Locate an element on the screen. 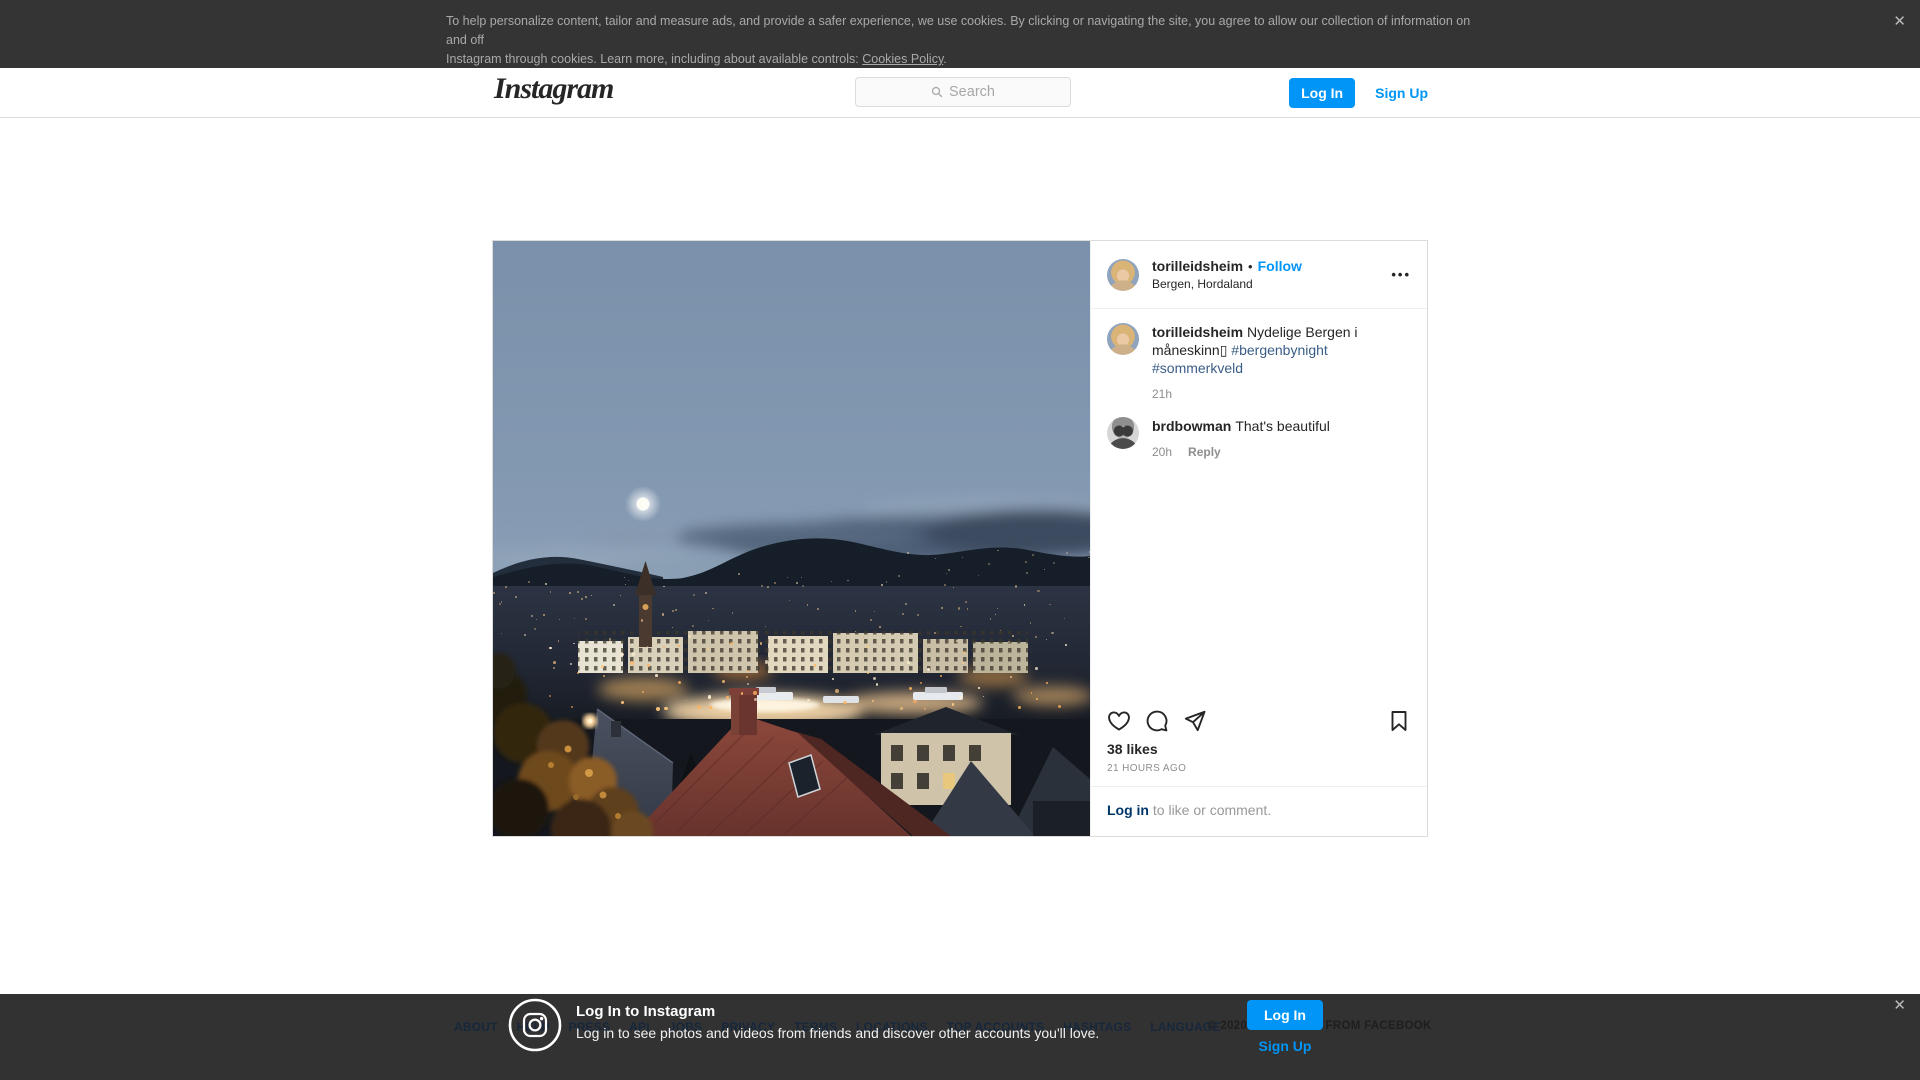 The image size is (1920, 1080). search-input: Search is located at coordinates (963, 92).